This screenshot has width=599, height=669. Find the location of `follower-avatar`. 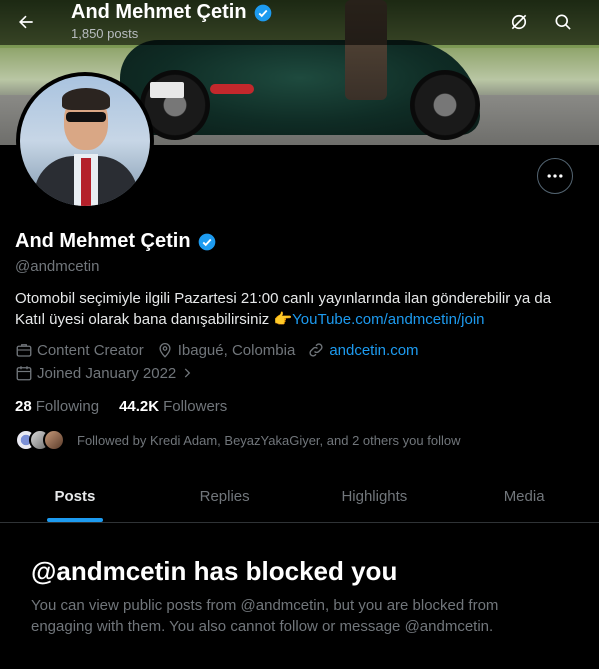

follower-avatar is located at coordinates (54, 440).